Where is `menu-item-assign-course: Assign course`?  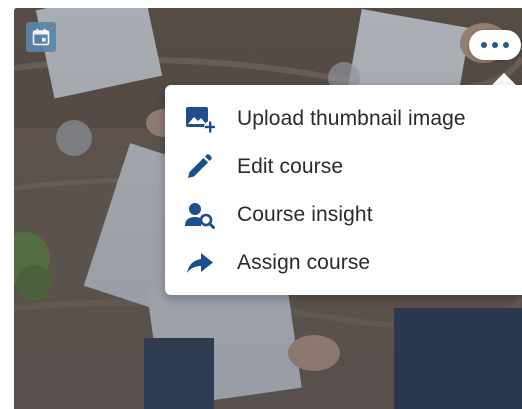 menu-item-assign-course: Assign course is located at coordinates (343, 263).